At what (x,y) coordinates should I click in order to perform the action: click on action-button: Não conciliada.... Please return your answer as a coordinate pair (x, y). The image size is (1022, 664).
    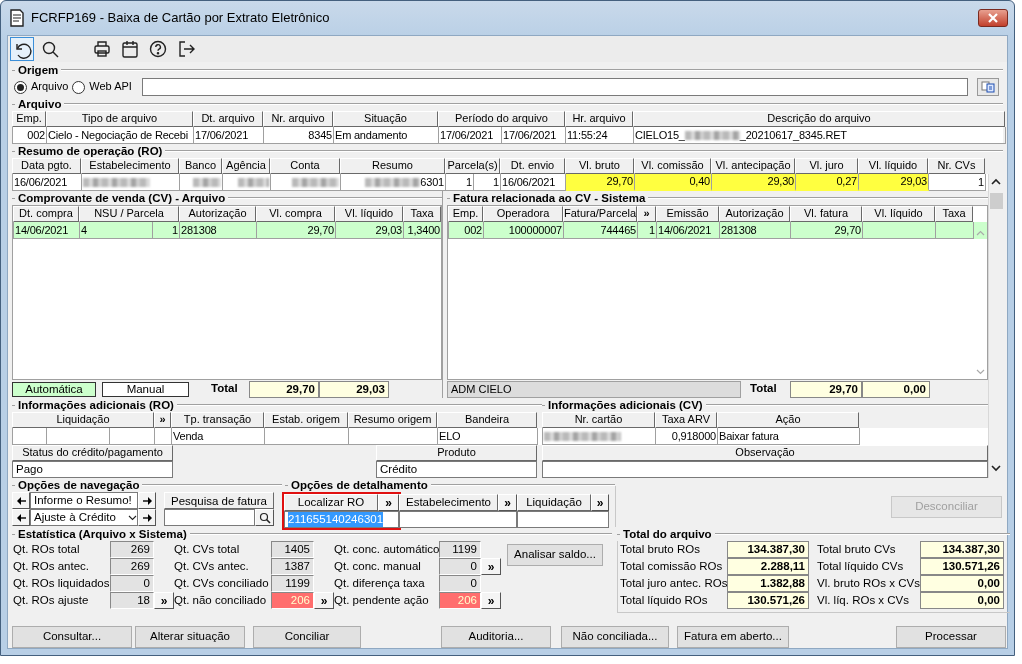
    Looking at the image, I should click on (615, 637).